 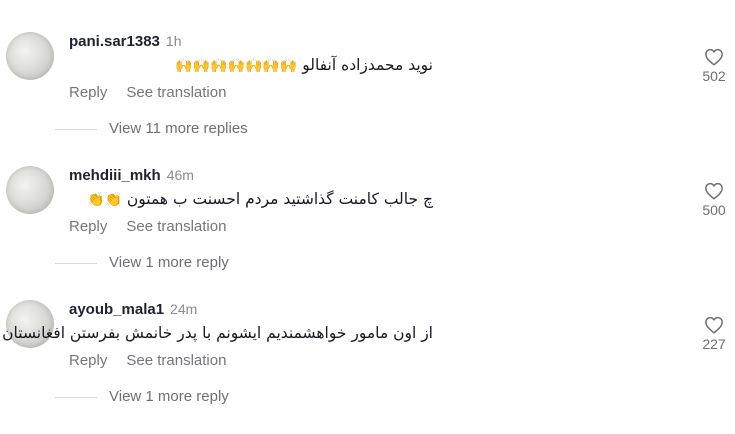 I want to click on like-button: 500, so click(x=714, y=200).